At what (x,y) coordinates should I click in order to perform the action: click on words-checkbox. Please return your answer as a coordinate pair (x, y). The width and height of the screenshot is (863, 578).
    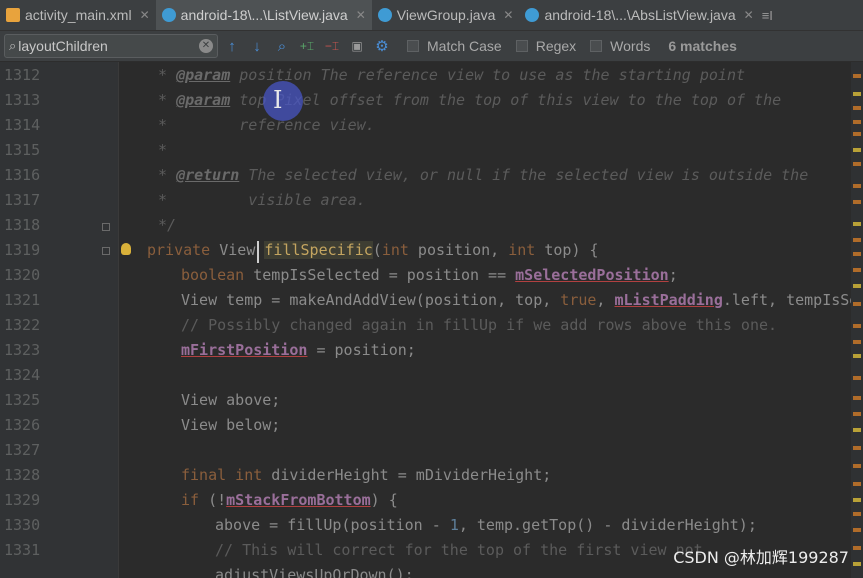
    Looking at the image, I should click on (596, 46).